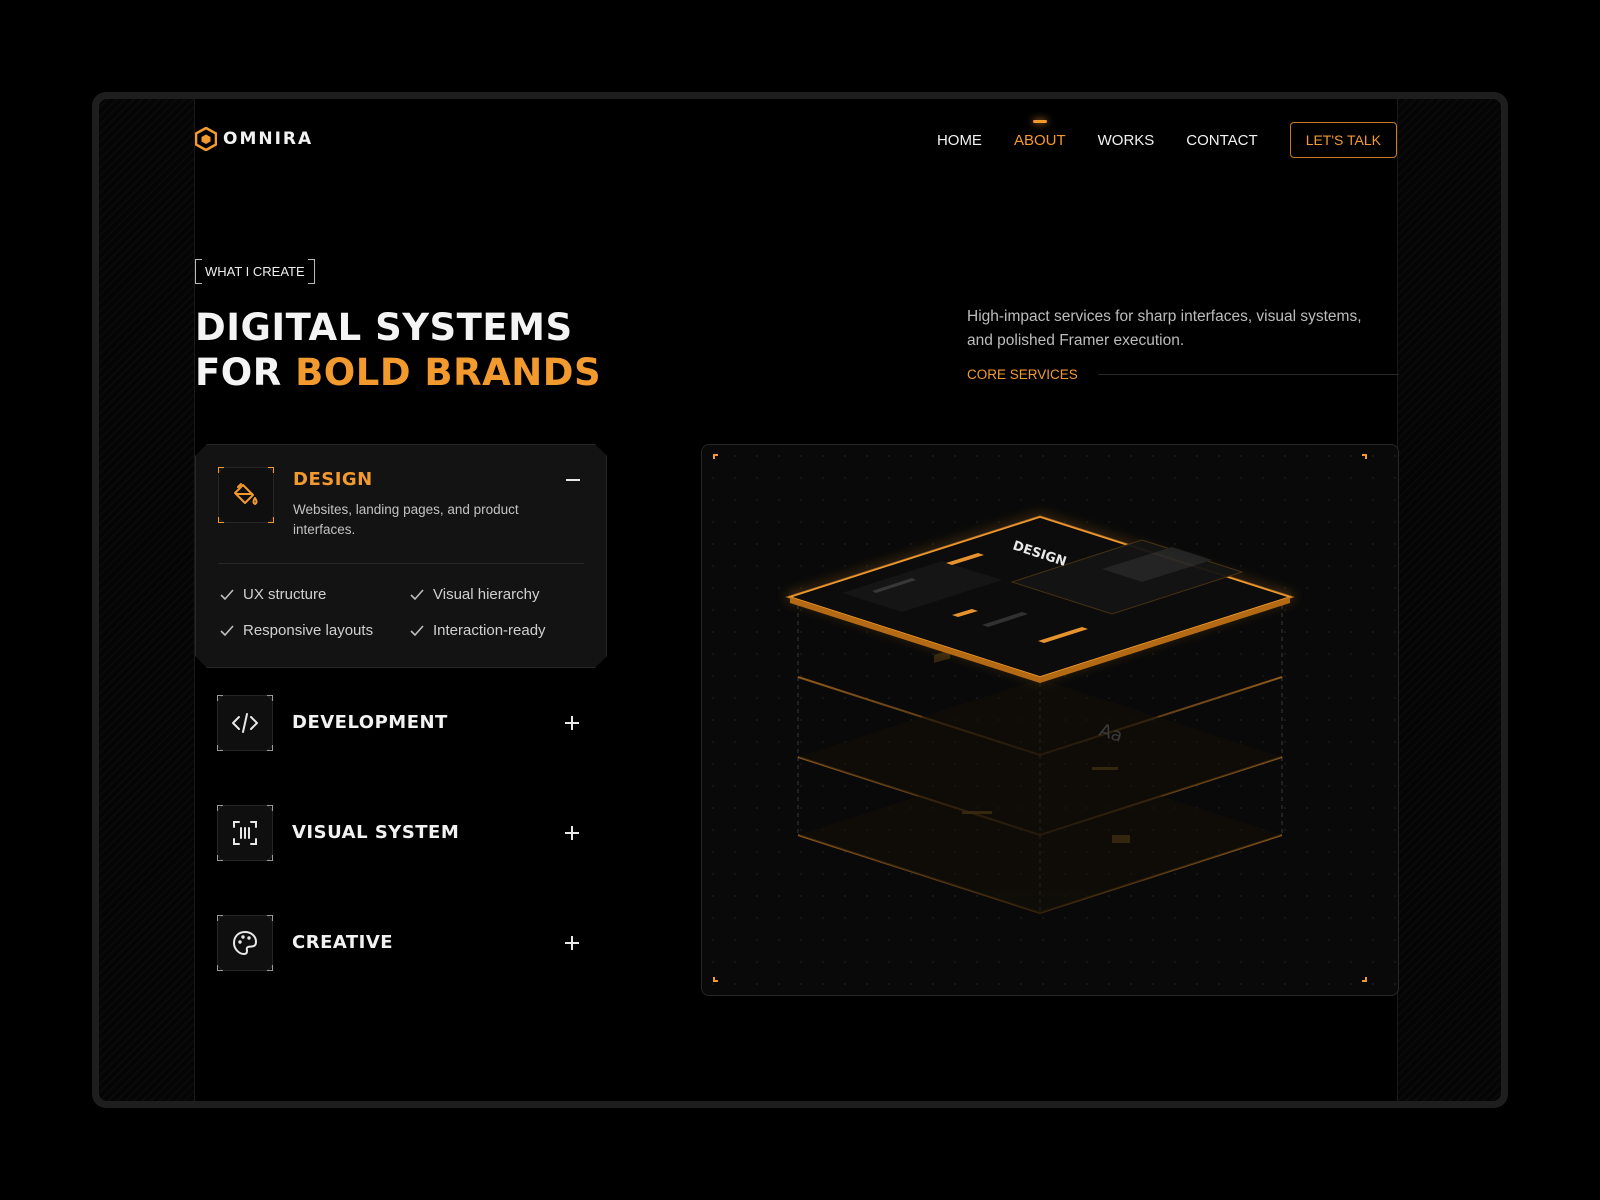 This screenshot has height=1200, width=1600. Describe the element at coordinates (206, 139) in the screenshot. I see `hexagon-logo-icon` at that location.